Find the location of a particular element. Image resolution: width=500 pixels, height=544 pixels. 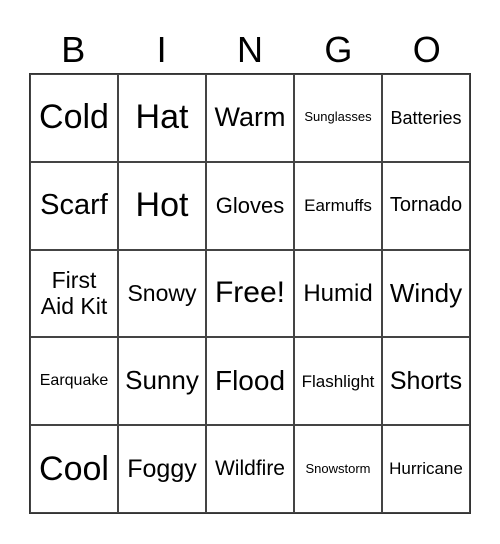

bingo-cell: First Aid Kit is located at coordinates (74, 293).